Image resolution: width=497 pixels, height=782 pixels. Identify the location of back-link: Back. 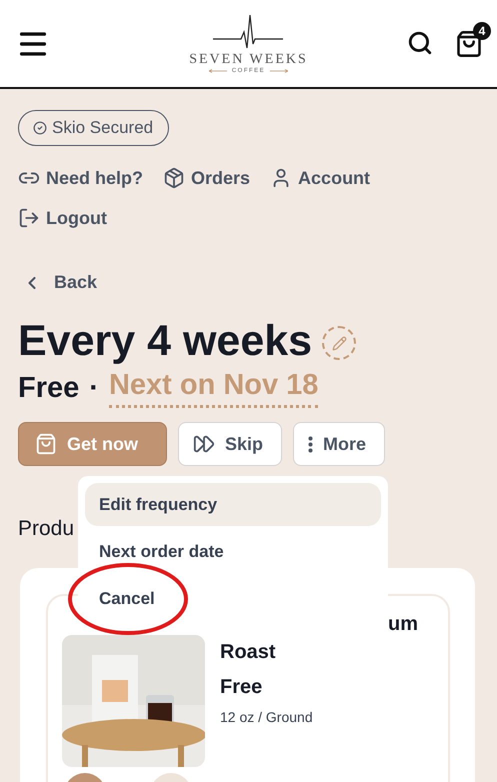
(248, 282).